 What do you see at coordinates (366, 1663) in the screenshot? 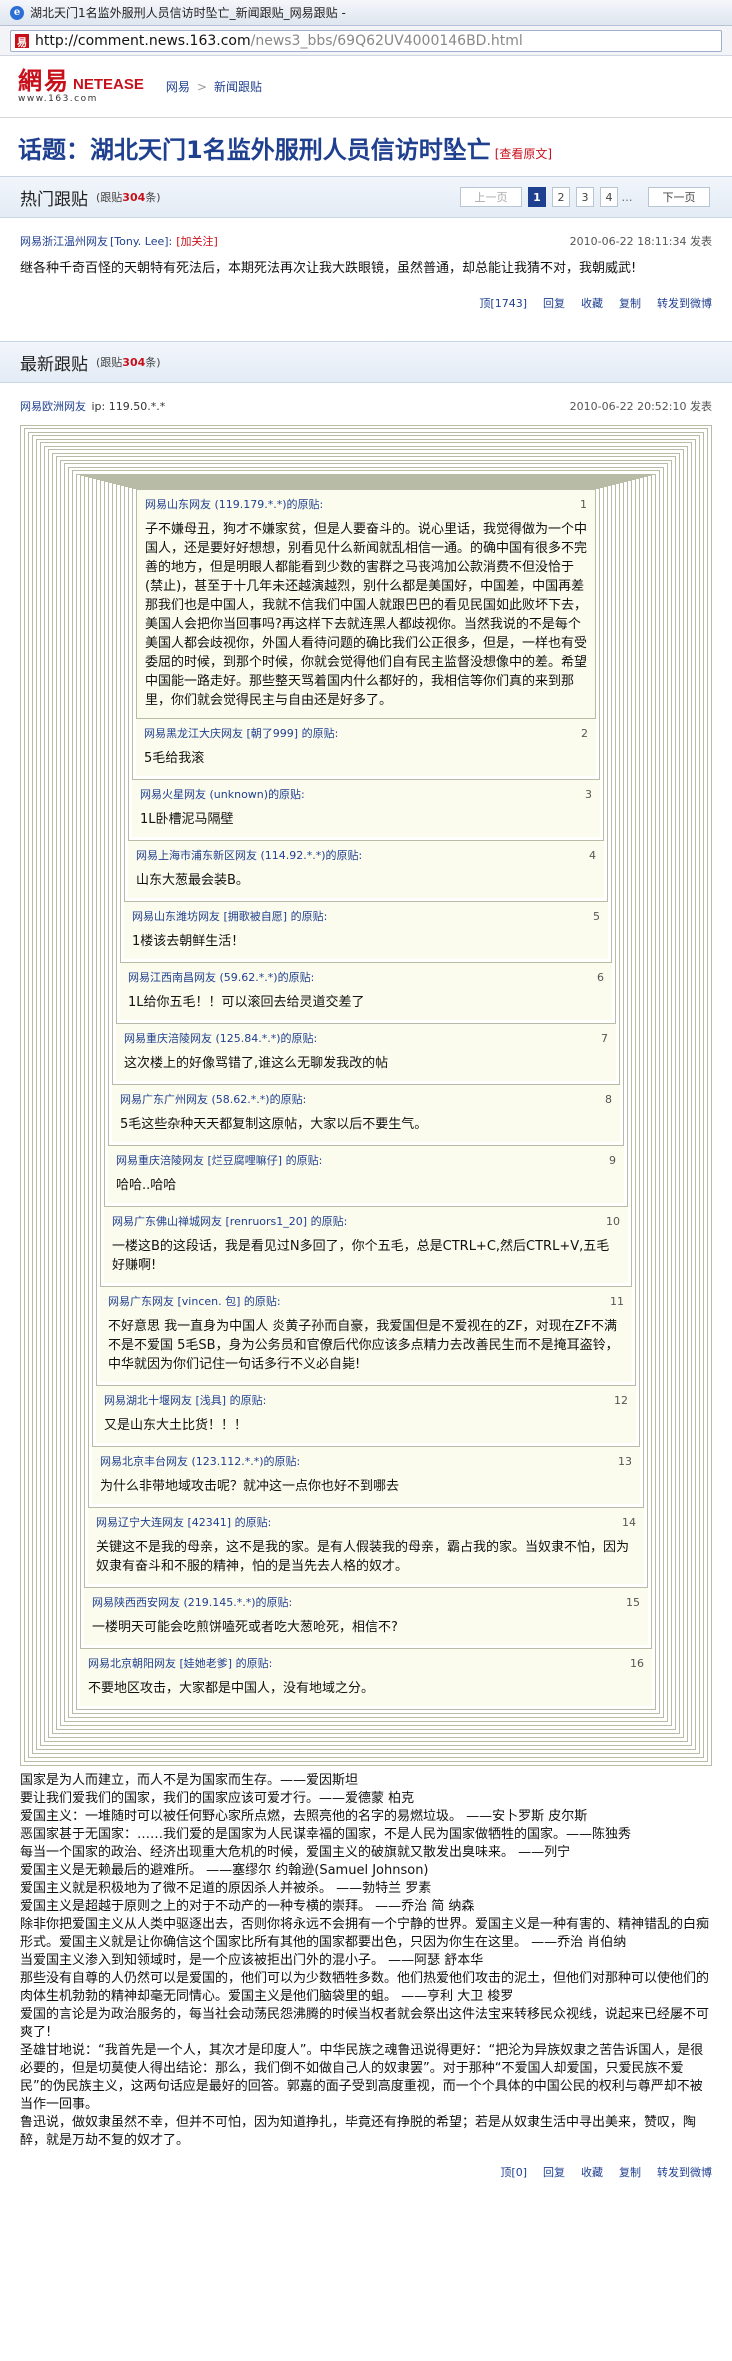
I see `quote-meta: 网易北京朝阳网友 [娃她老爹] 的原贴: 16` at bounding box center [366, 1663].